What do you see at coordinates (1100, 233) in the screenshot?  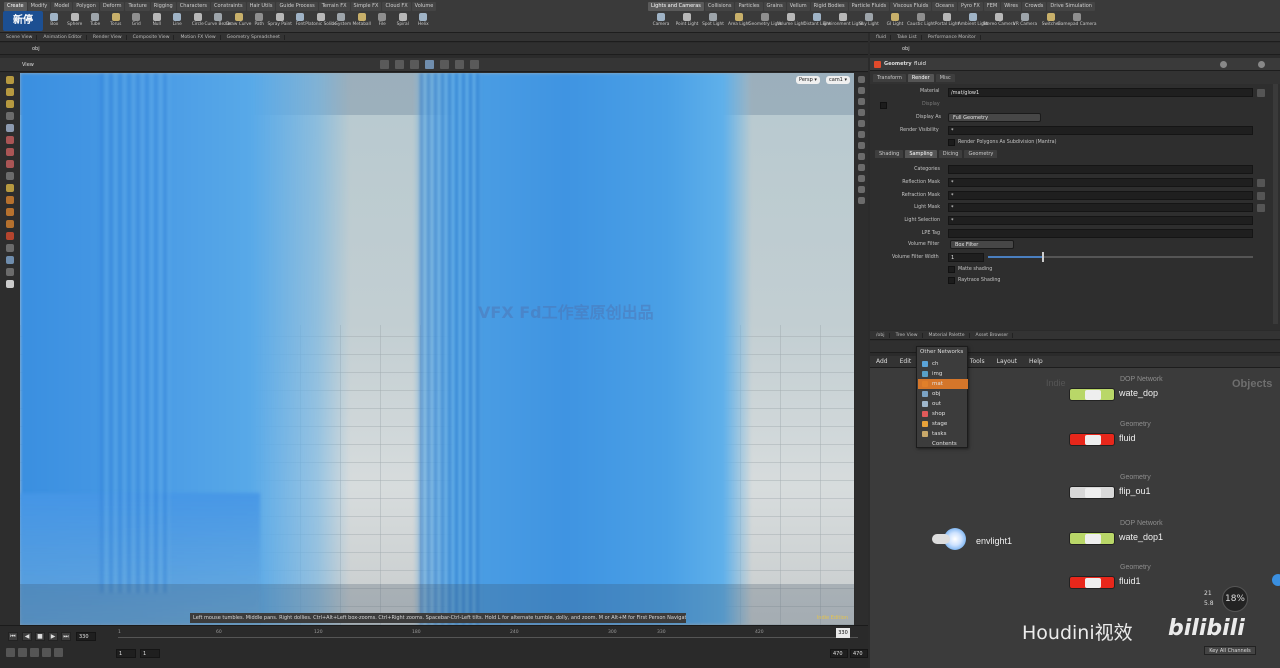 I see `param-field` at bounding box center [1100, 233].